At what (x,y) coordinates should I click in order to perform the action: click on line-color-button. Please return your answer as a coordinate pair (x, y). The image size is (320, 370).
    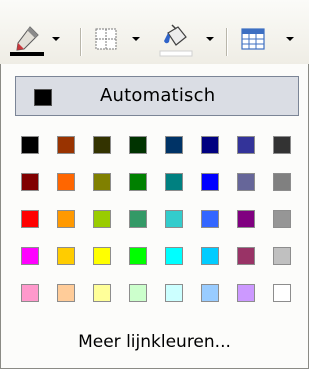
    Looking at the image, I should click on (41, 40).